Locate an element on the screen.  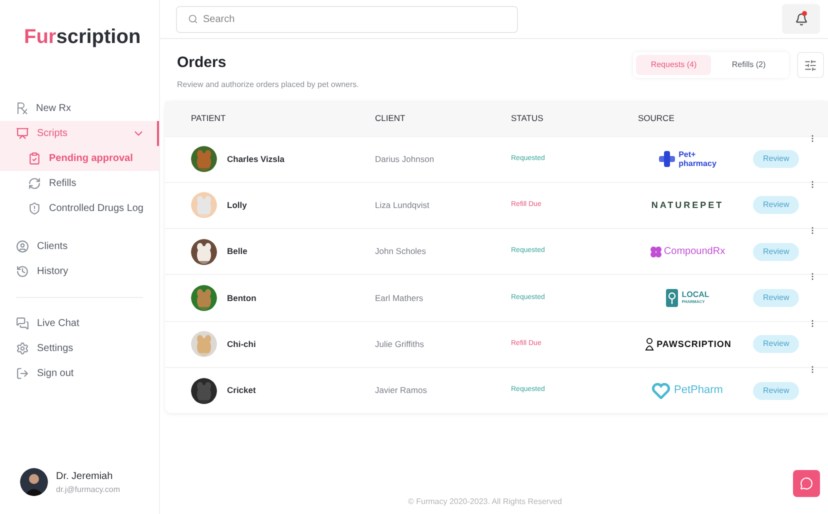
nav-item: Settings is located at coordinates (79, 348).